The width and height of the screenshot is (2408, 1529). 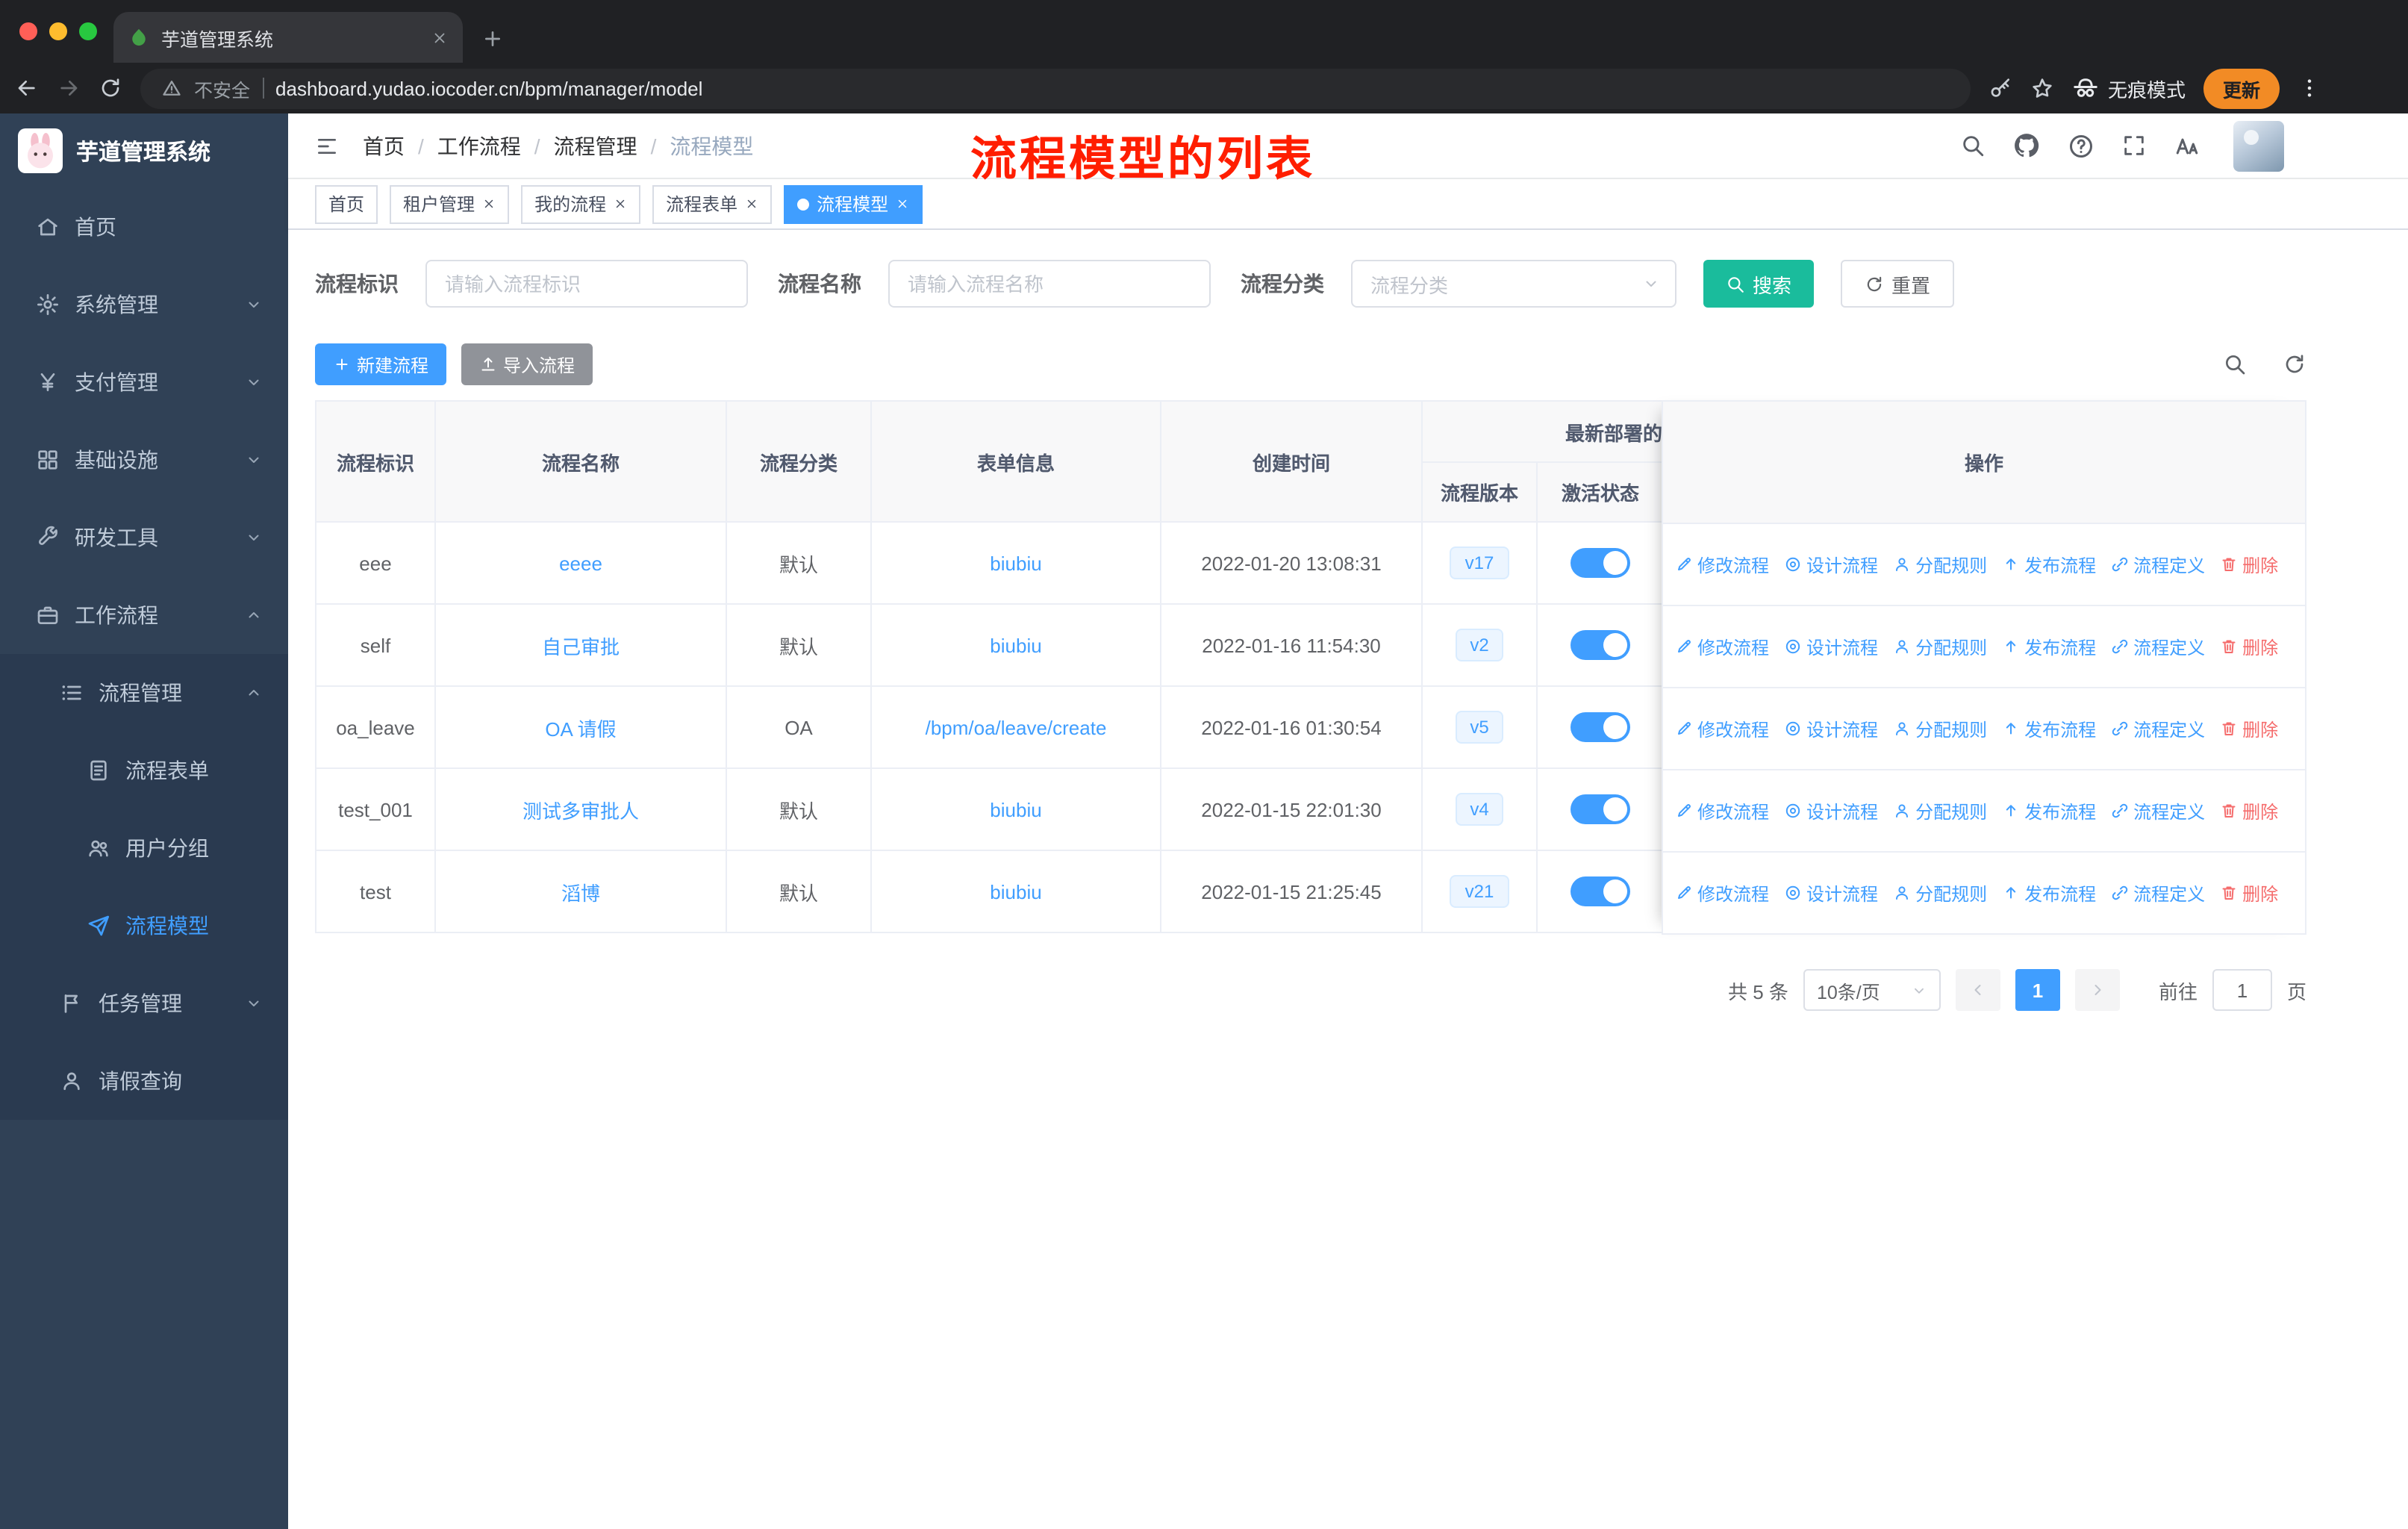 What do you see at coordinates (346, 203) in the screenshot?
I see `tag-home: 首页` at bounding box center [346, 203].